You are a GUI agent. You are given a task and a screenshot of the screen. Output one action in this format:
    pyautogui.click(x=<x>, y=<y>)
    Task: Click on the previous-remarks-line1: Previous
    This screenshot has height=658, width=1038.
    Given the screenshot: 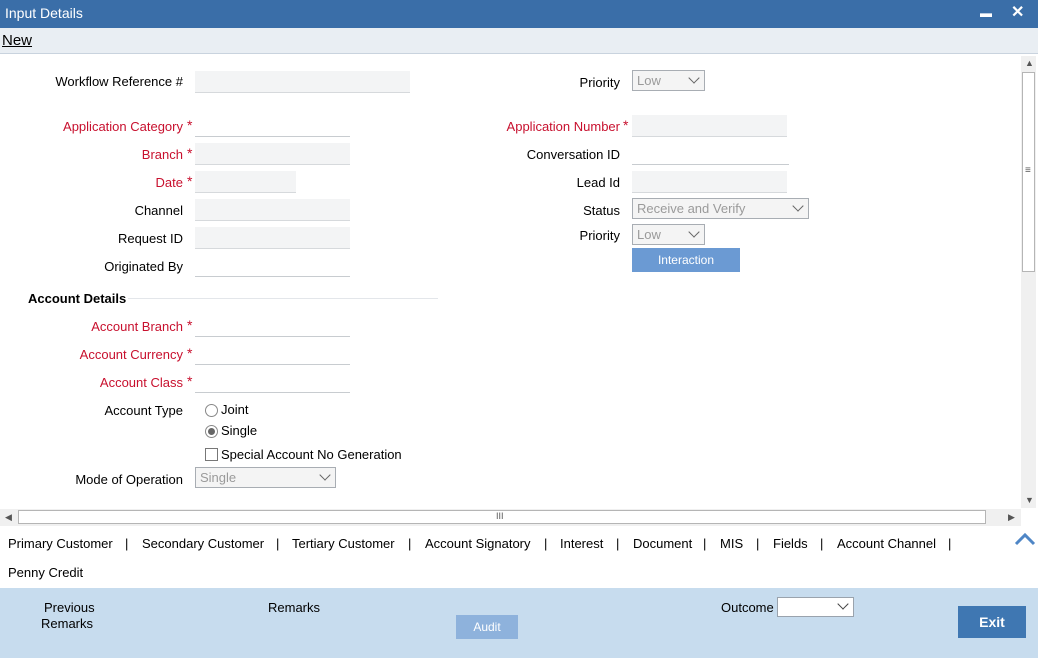 What is the action you would take?
    pyautogui.click(x=69, y=607)
    